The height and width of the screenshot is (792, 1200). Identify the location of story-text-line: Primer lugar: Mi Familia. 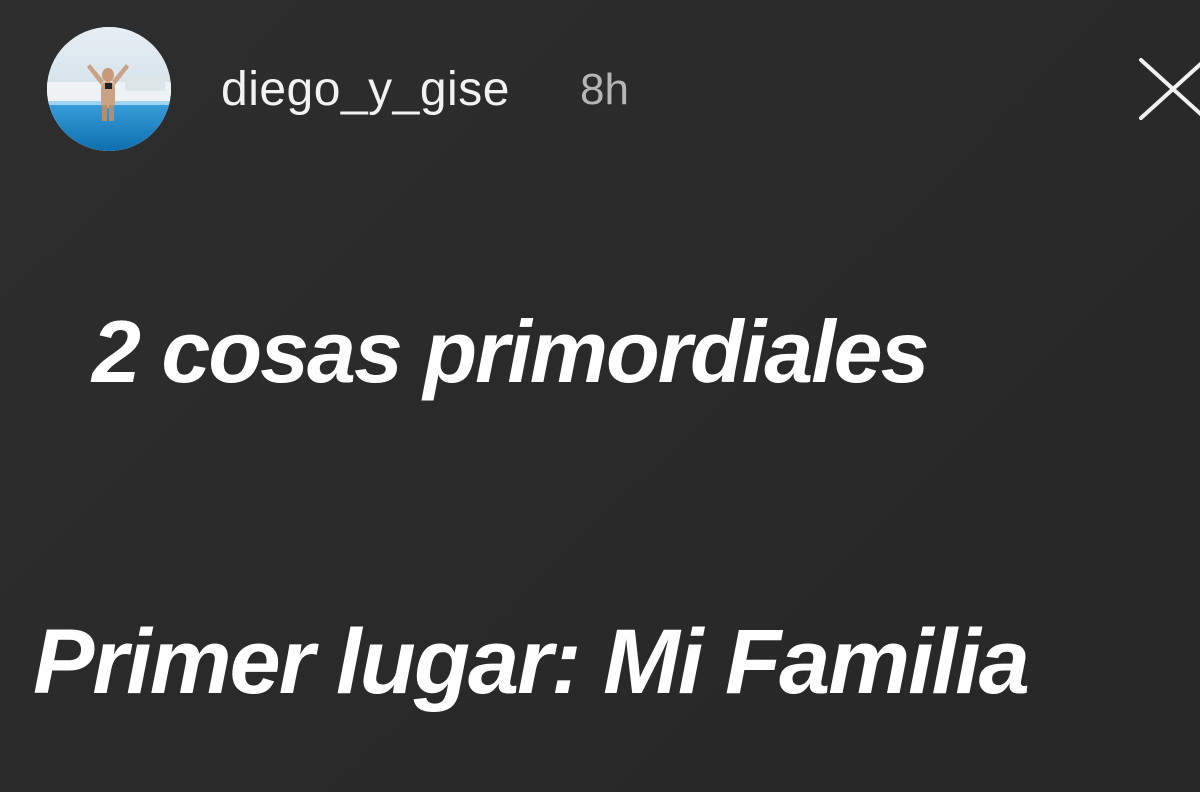
(531, 662).